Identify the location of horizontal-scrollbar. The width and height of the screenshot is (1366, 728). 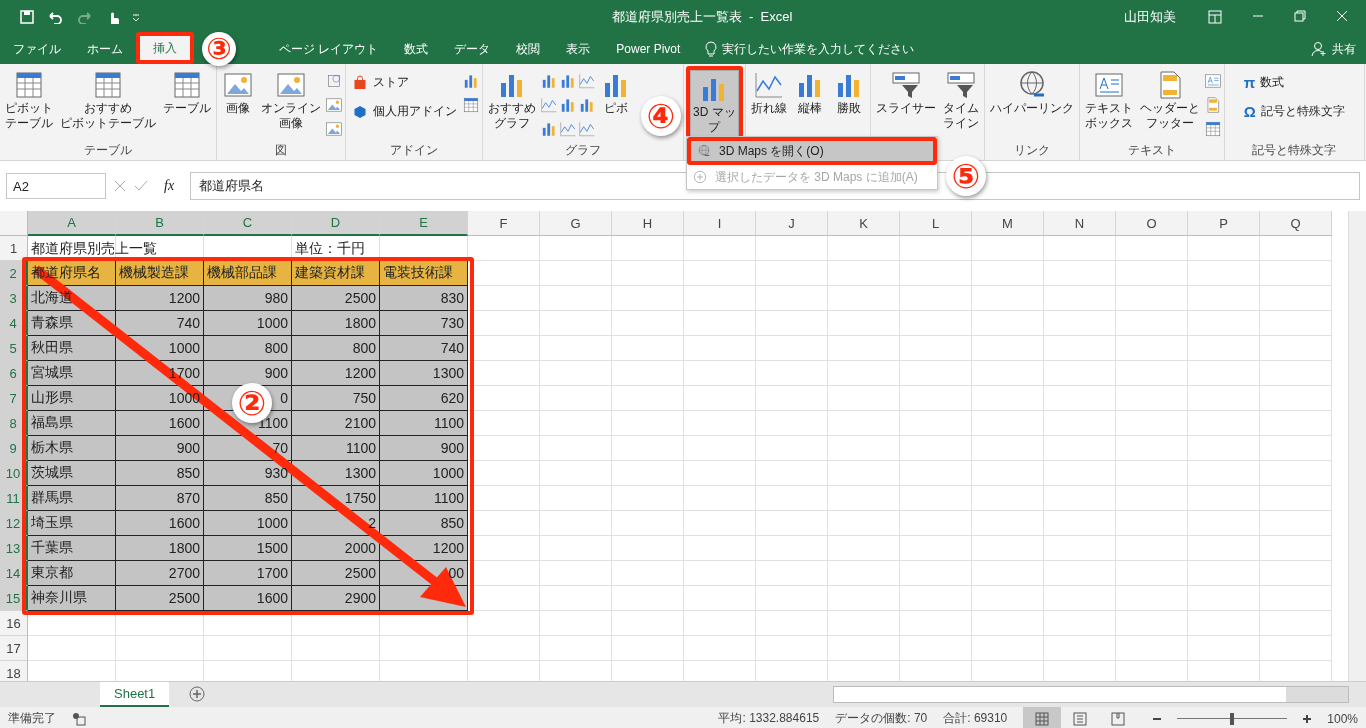
(1091, 694).